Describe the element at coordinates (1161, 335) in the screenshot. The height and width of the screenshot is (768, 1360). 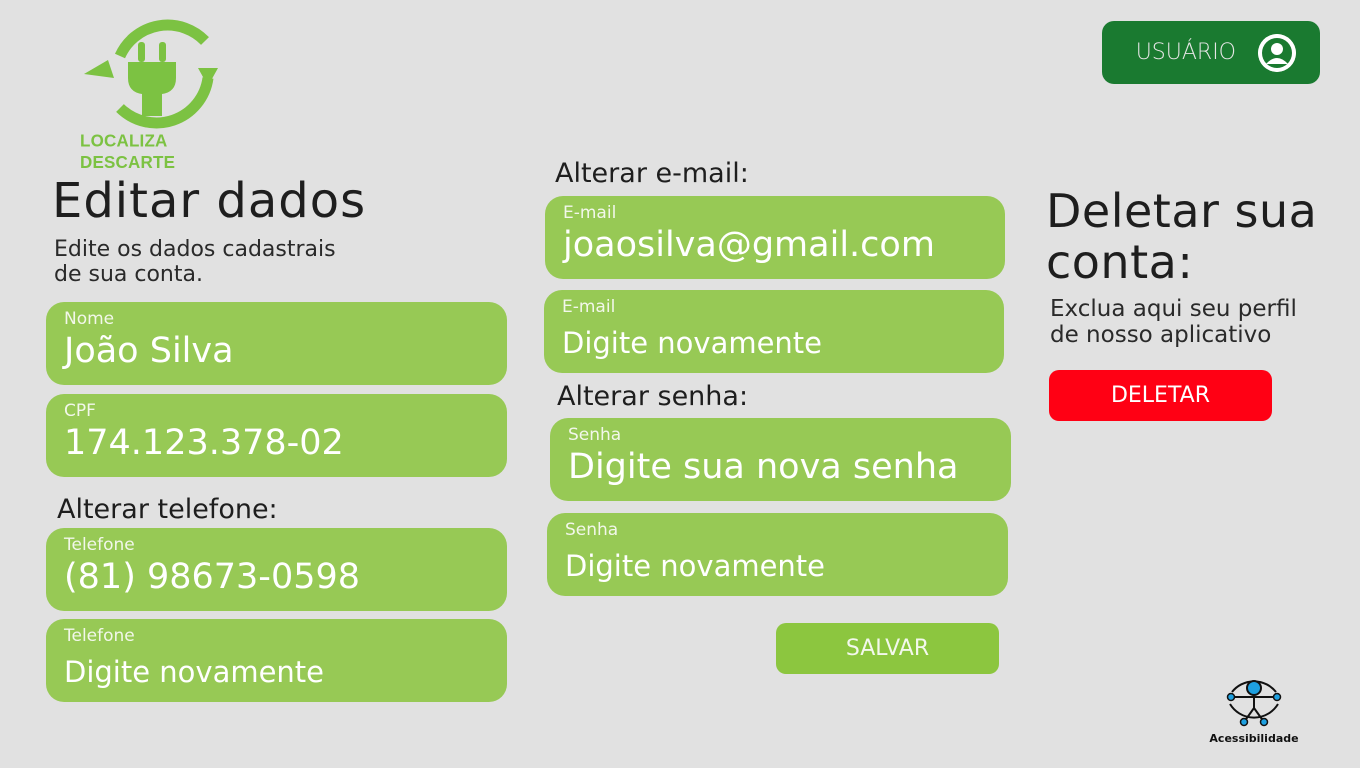
I see `delete-account-subtitle-line-2: de nosso aplicativo` at that location.